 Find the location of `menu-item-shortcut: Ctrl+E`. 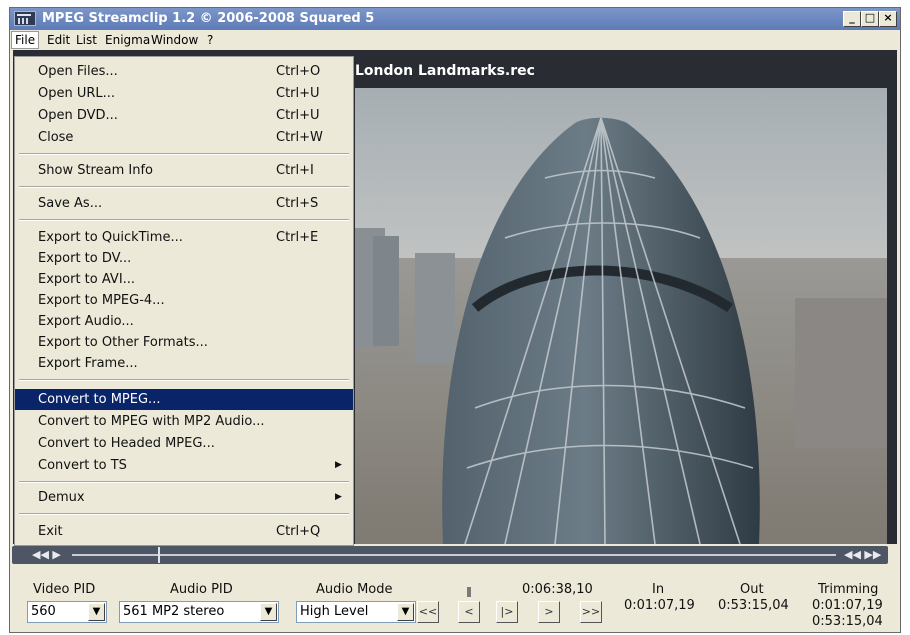

menu-item-shortcut: Ctrl+E is located at coordinates (297, 237).